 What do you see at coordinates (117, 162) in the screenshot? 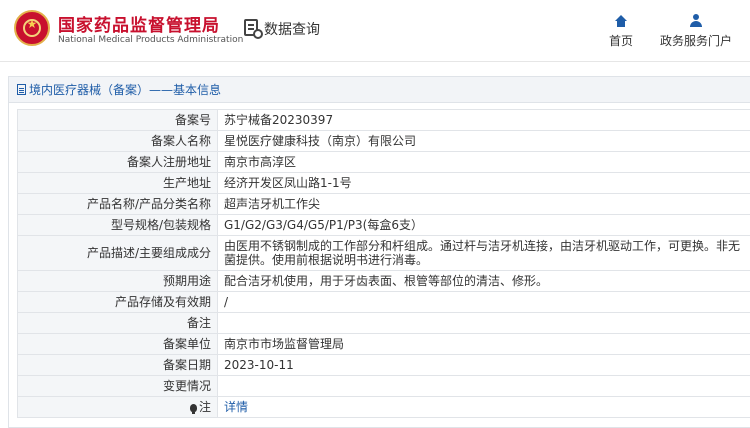
I see `field-label: 备案人注册地址` at bounding box center [117, 162].